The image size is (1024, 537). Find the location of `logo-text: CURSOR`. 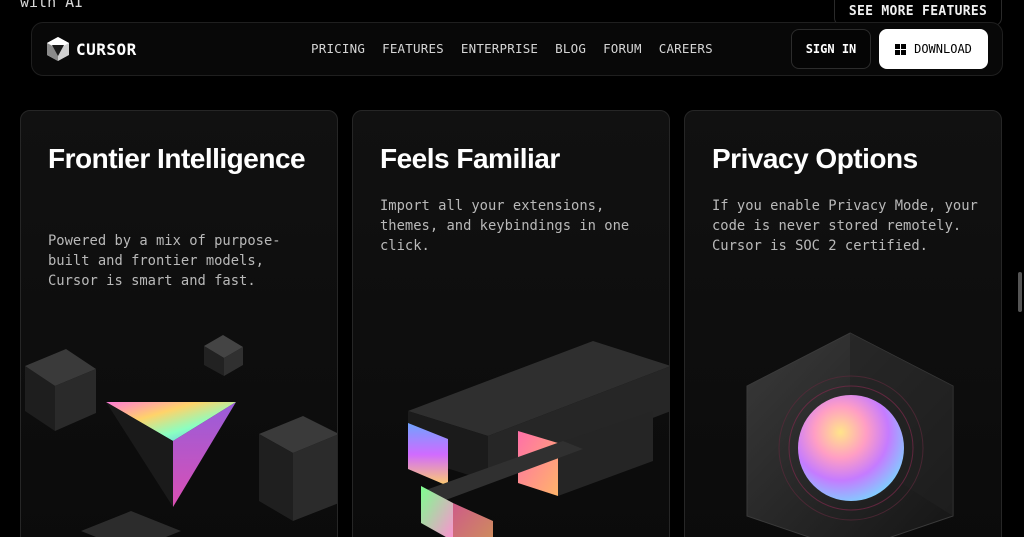

logo-text: CURSOR is located at coordinates (106, 49).